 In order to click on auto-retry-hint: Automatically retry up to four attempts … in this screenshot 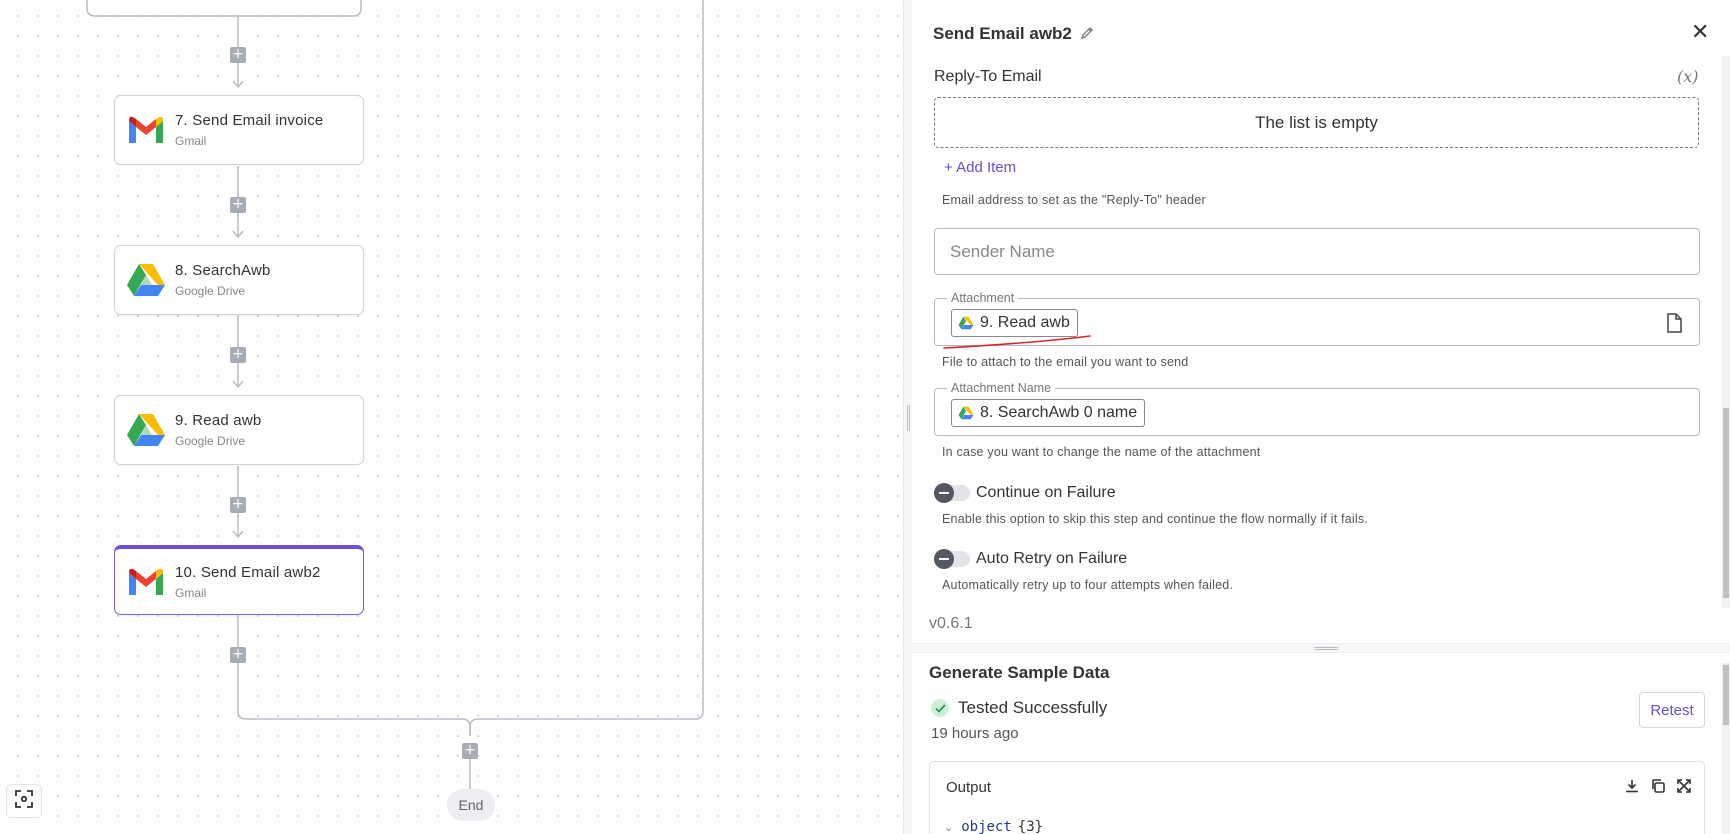, I will do `click(1088, 585)`.